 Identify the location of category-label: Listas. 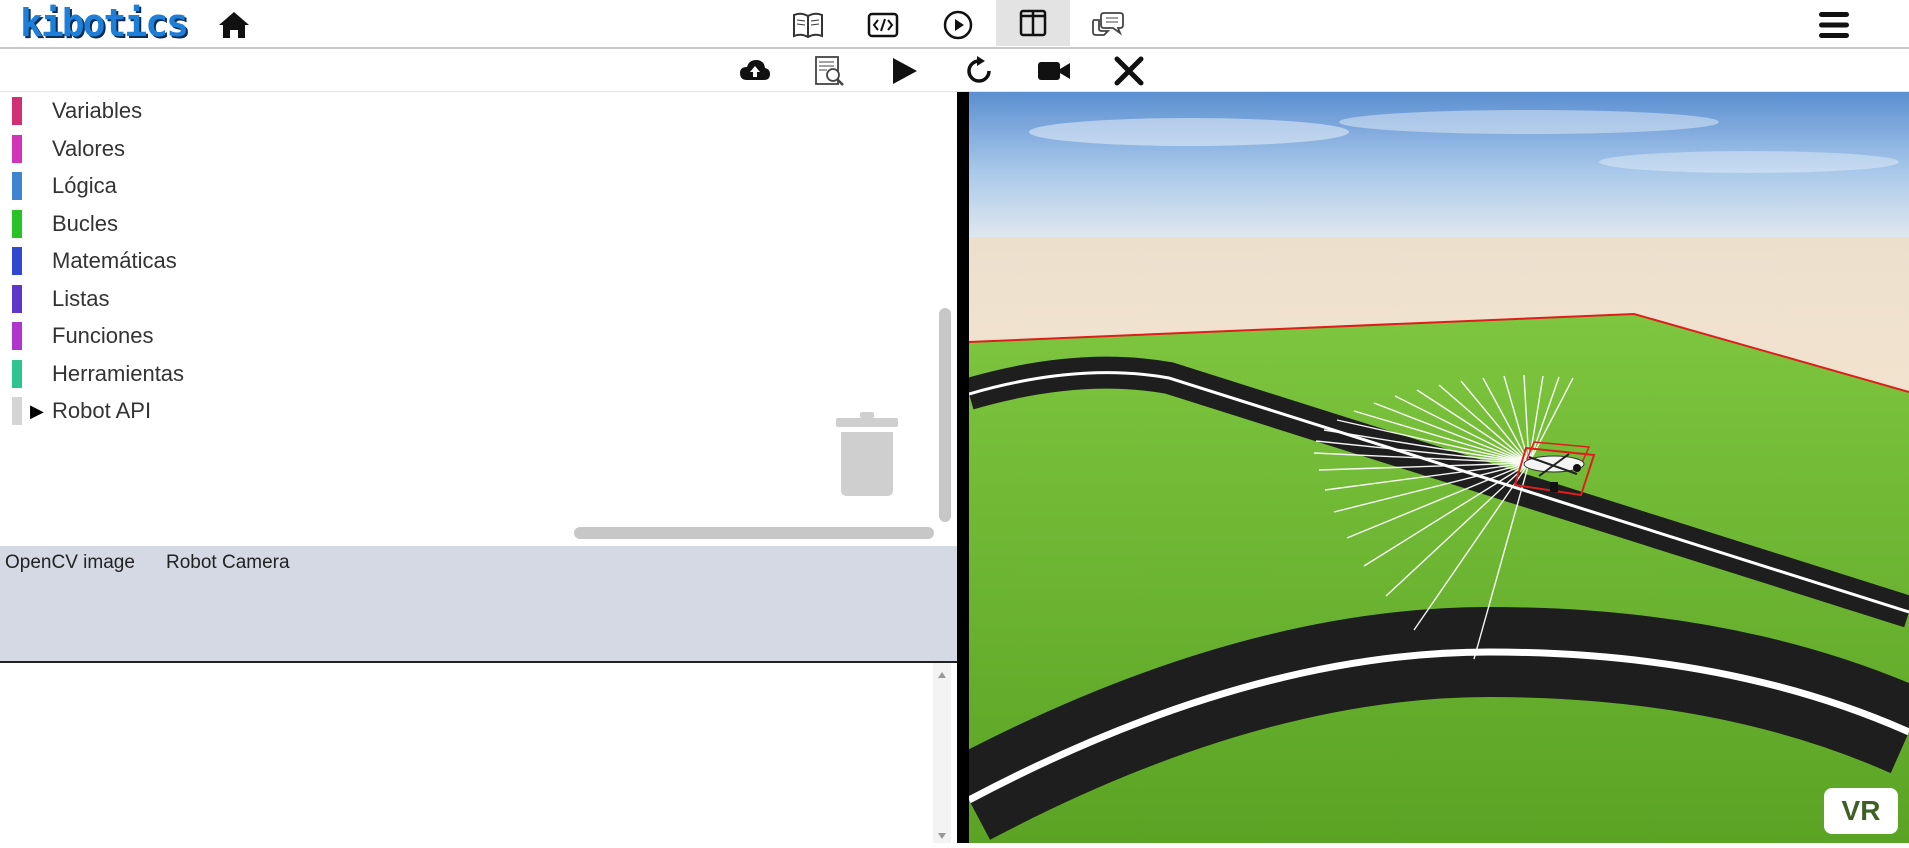
(81, 298).